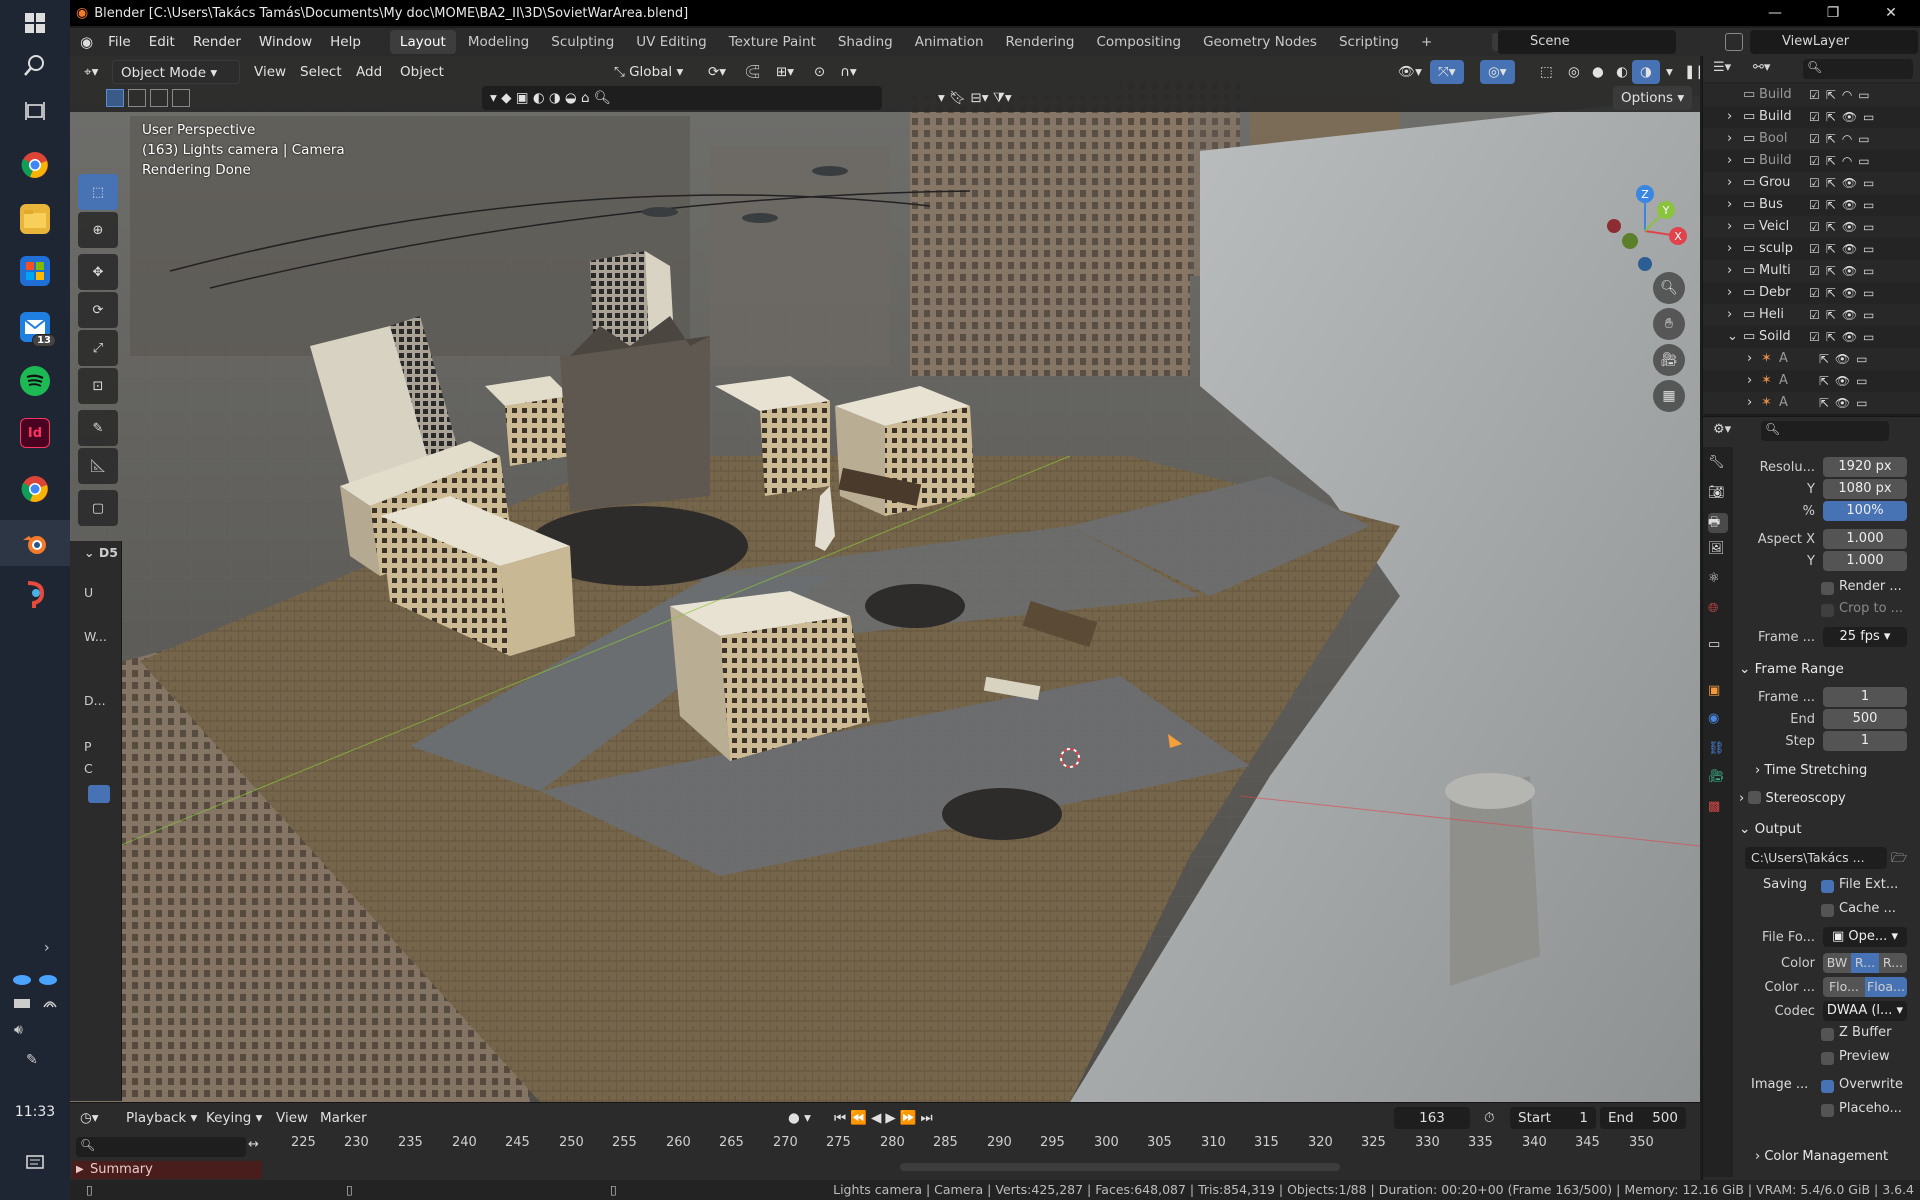  I want to click on spotify-icon, so click(35, 381).